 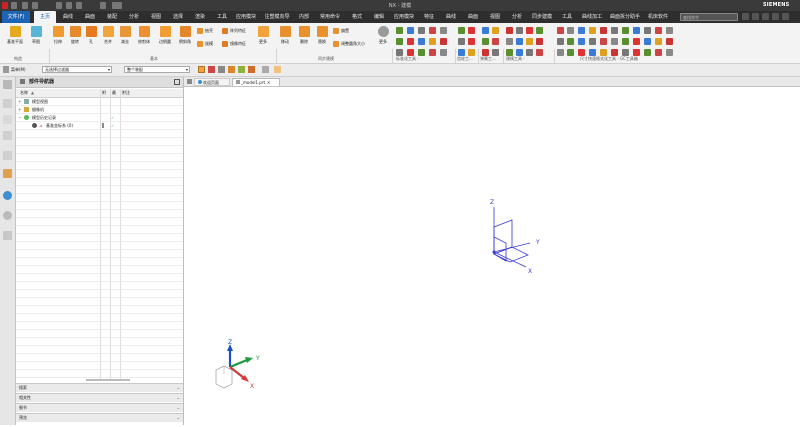 I want to click on edge-blend-button: 边倒圆, so click(x=165, y=35).